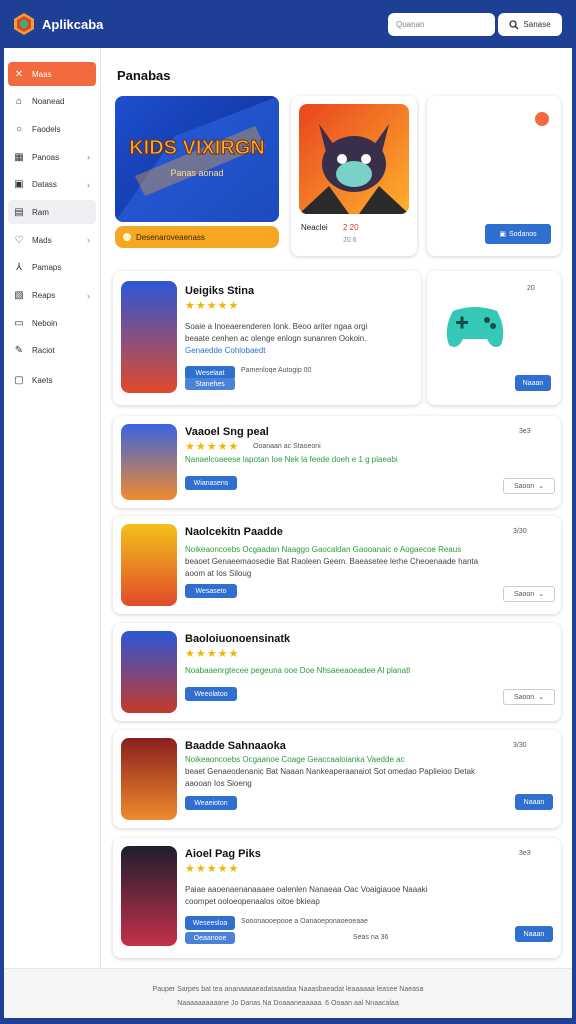 Image resolution: width=576 pixels, height=1024 pixels. What do you see at coordinates (19, 351) in the screenshot?
I see `edit-icon: ✎` at bounding box center [19, 351].